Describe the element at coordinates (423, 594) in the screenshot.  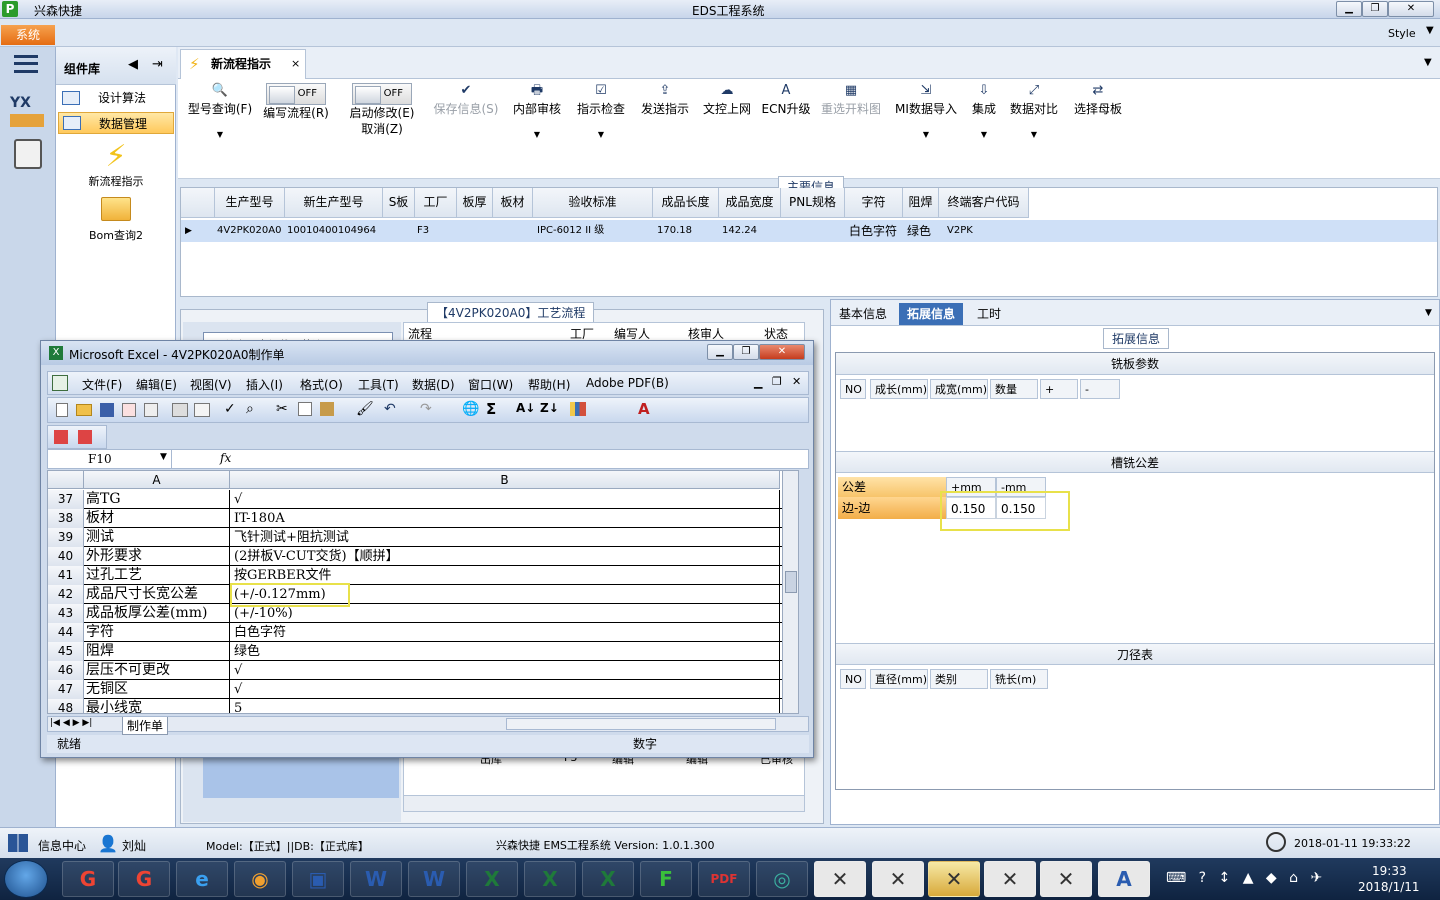
I see `table-row: 42 成品尺寸长宽公差 (+/-0.127mm)` at that location.